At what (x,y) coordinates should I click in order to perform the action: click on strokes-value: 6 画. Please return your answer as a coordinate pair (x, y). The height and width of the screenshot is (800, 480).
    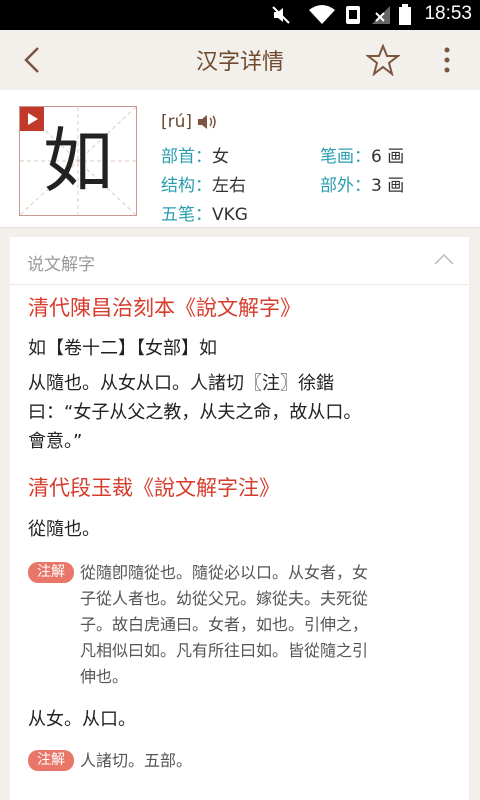
    Looking at the image, I should click on (388, 157).